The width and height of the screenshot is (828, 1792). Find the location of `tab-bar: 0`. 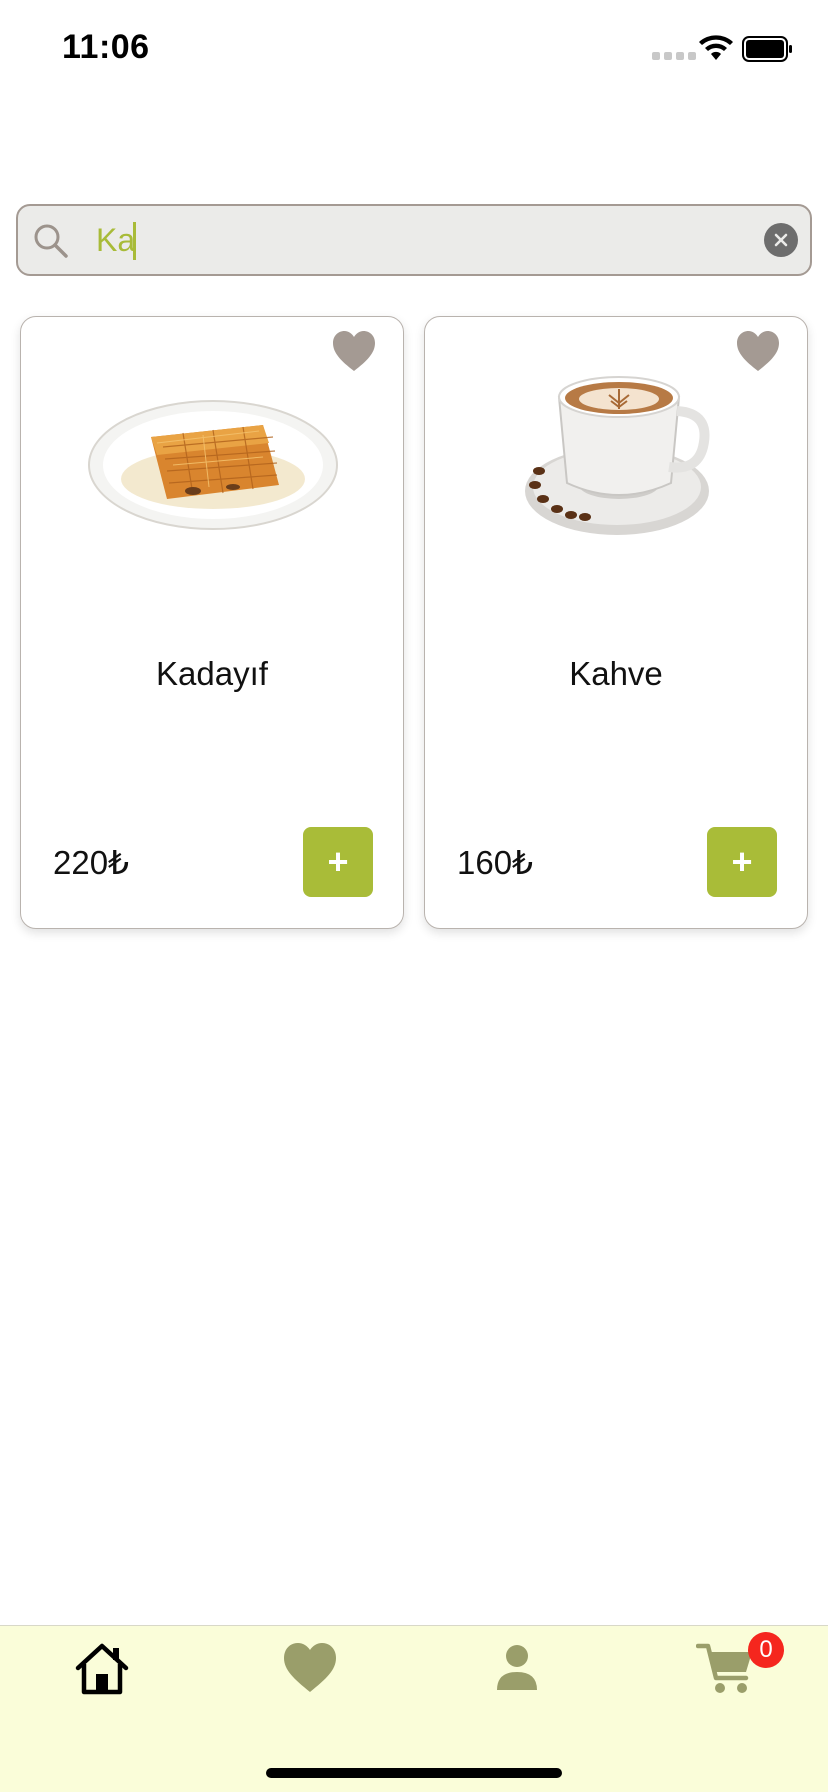

tab-bar: 0 is located at coordinates (414, 1708).